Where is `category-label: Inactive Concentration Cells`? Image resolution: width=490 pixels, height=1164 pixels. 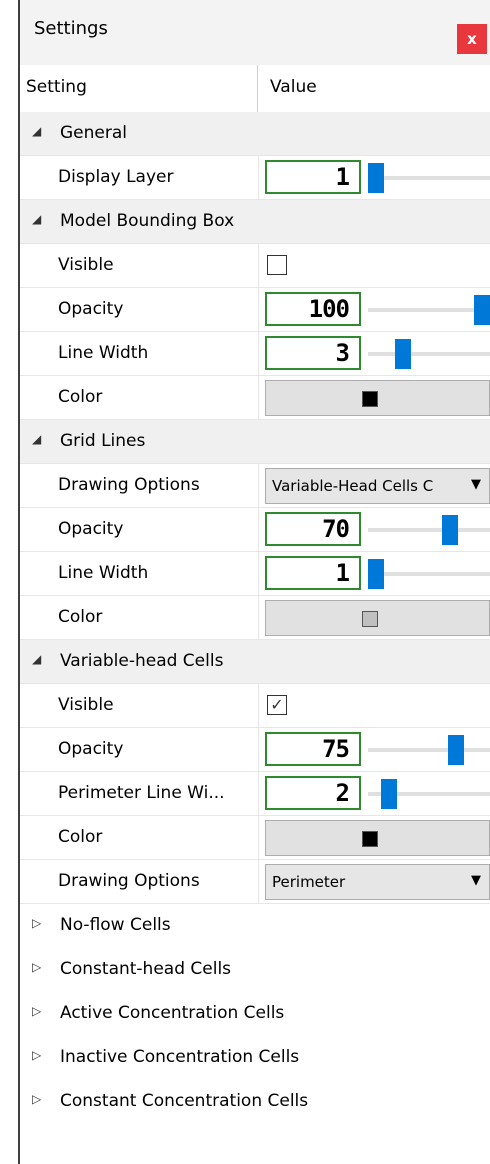
category-label: Inactive Concentration Cells is located at coordinates (180, 1057).